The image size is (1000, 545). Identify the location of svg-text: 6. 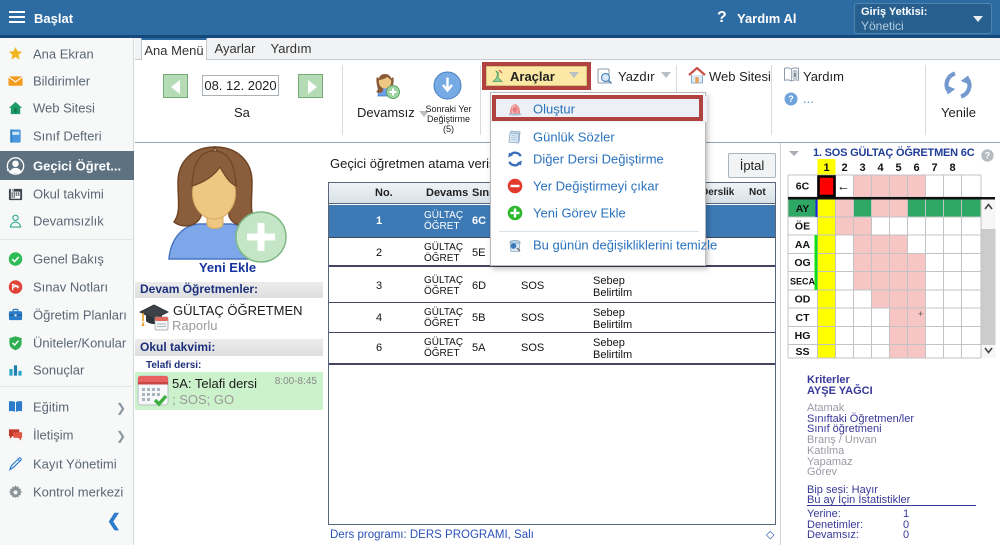
(916, 168).